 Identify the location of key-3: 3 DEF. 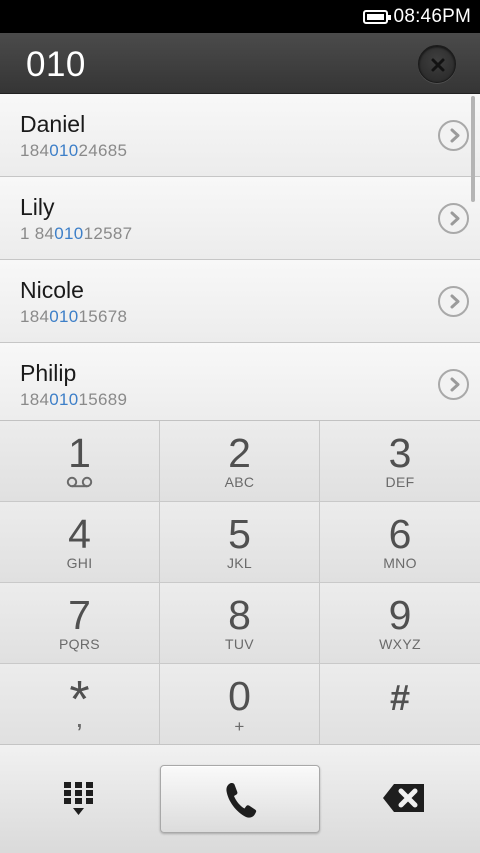
(400, 461).